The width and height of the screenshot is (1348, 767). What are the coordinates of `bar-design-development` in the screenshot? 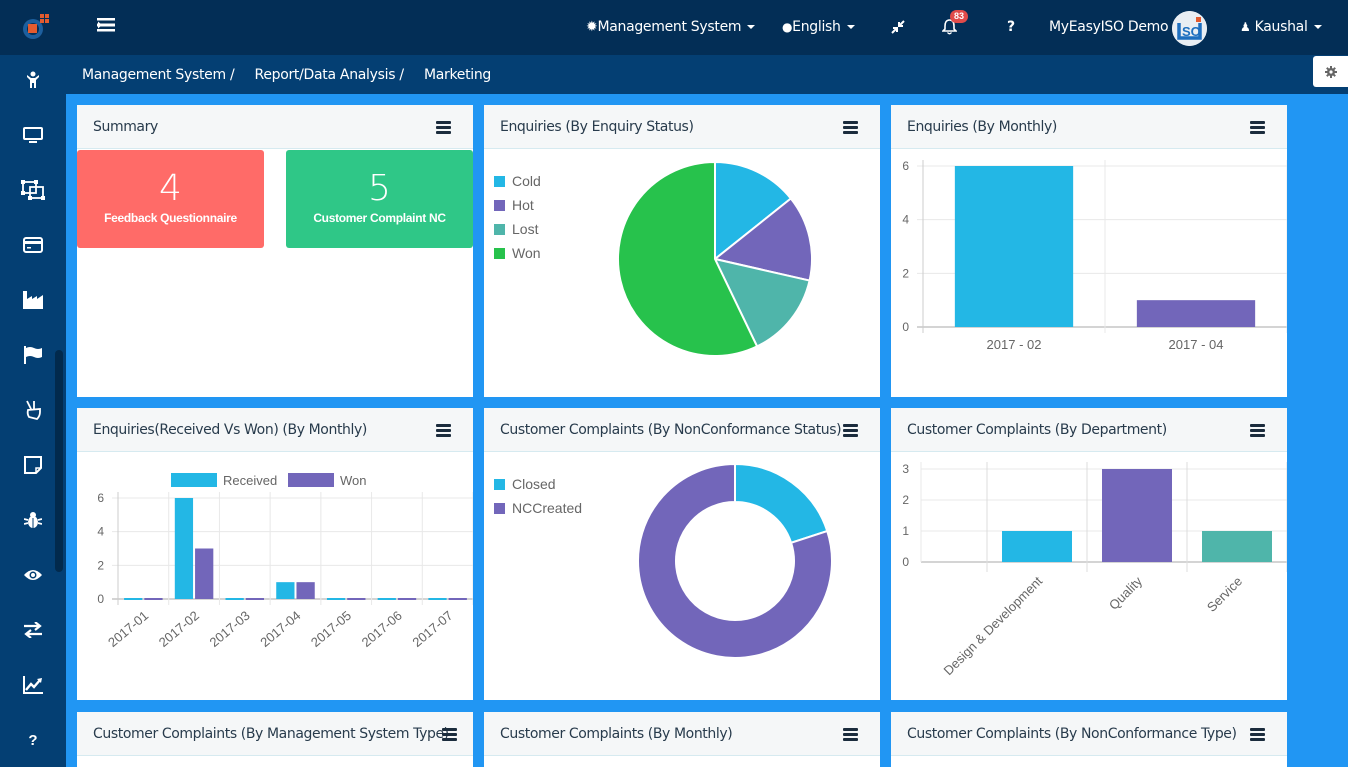 It's located at (1037, 546).